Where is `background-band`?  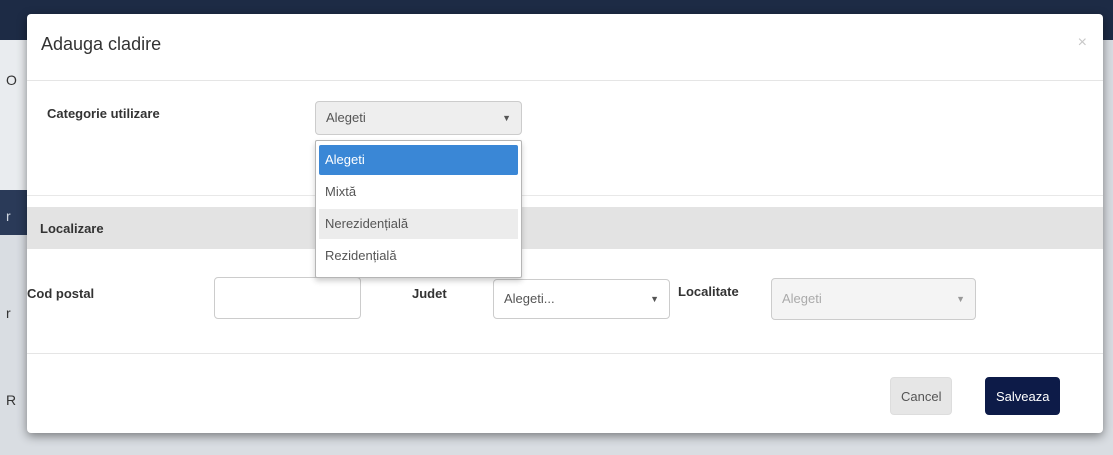
background-band is located at coordinates (14, 212).